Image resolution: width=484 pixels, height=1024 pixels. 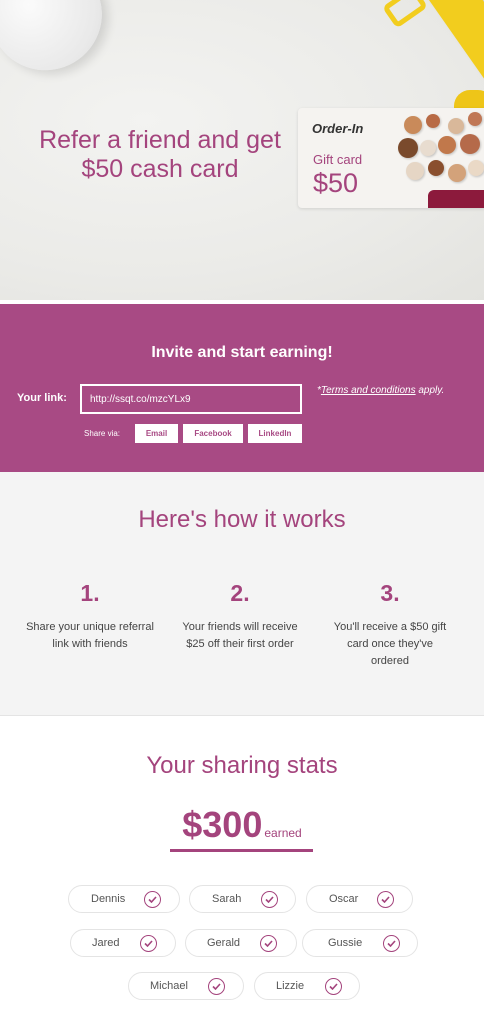 I want to click on share-via-label: Share via:, so click(x=102, y=433).